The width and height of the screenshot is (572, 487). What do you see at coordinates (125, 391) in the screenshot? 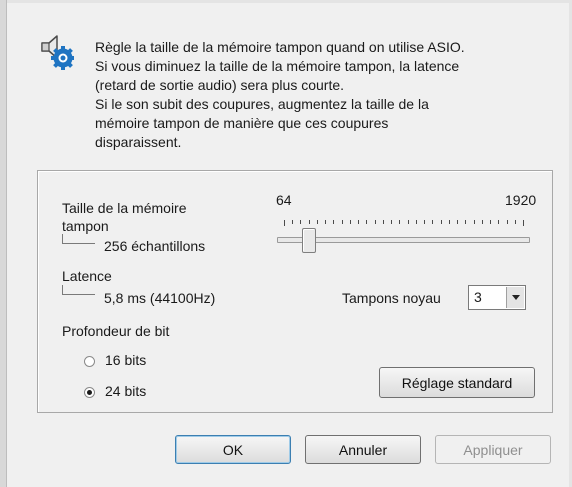
I see `radio-24-bits-label: 24 bits` at bounding box center [125, 391].